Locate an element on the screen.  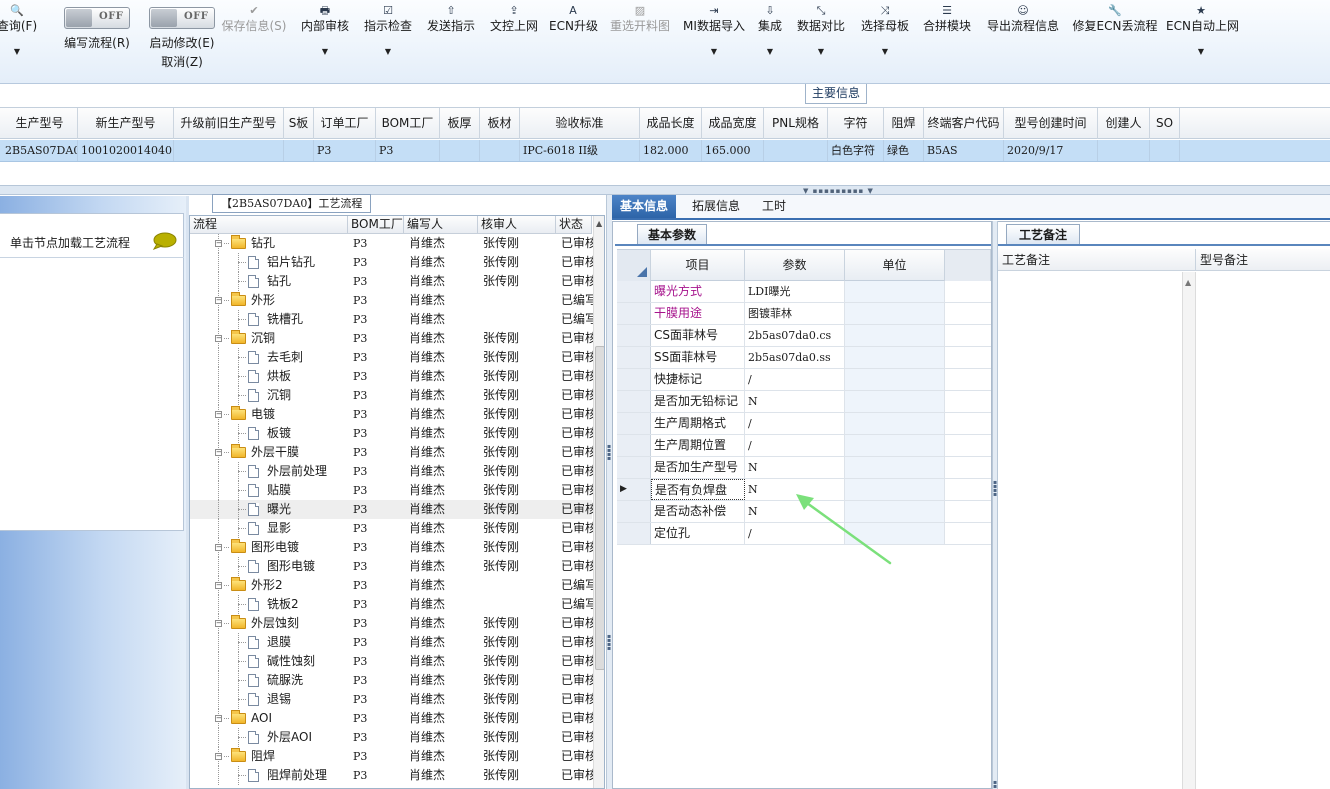
tree-node-label: 板镀 is located at coordinates (279, 433).